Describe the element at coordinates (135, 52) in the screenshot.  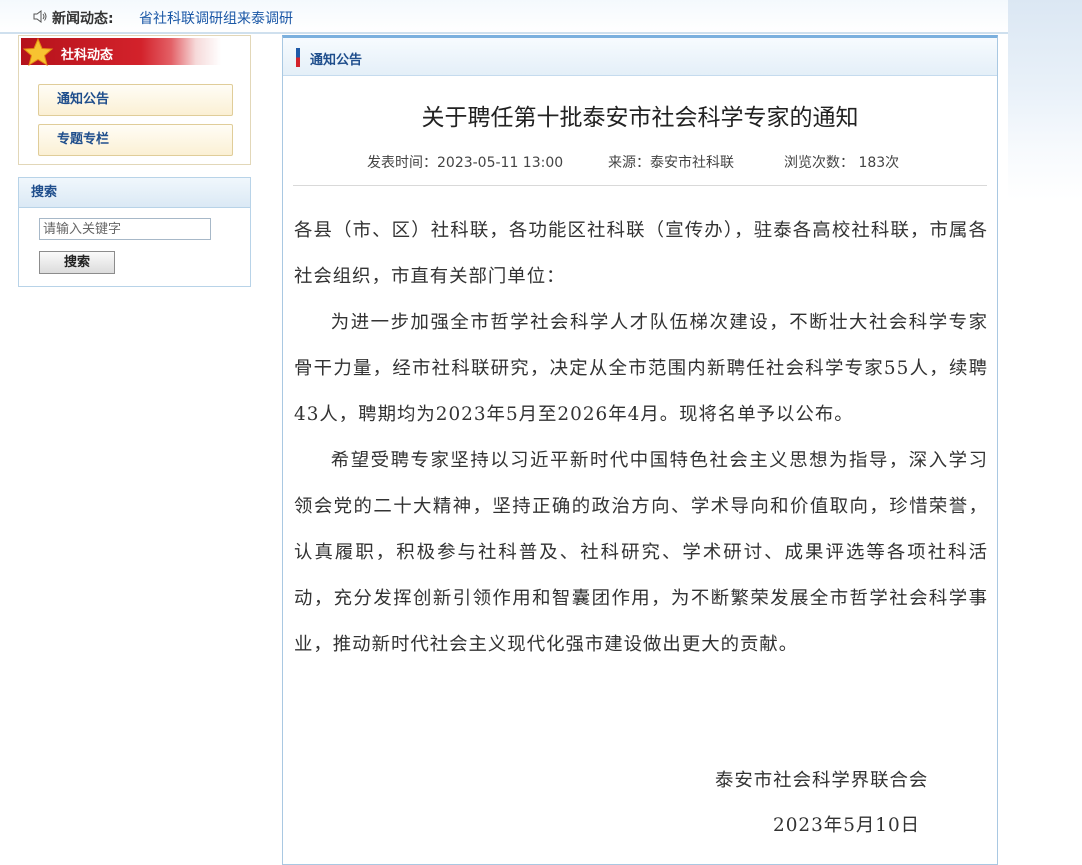
I see `sidebar-ribbon: 社科动态` at that location.